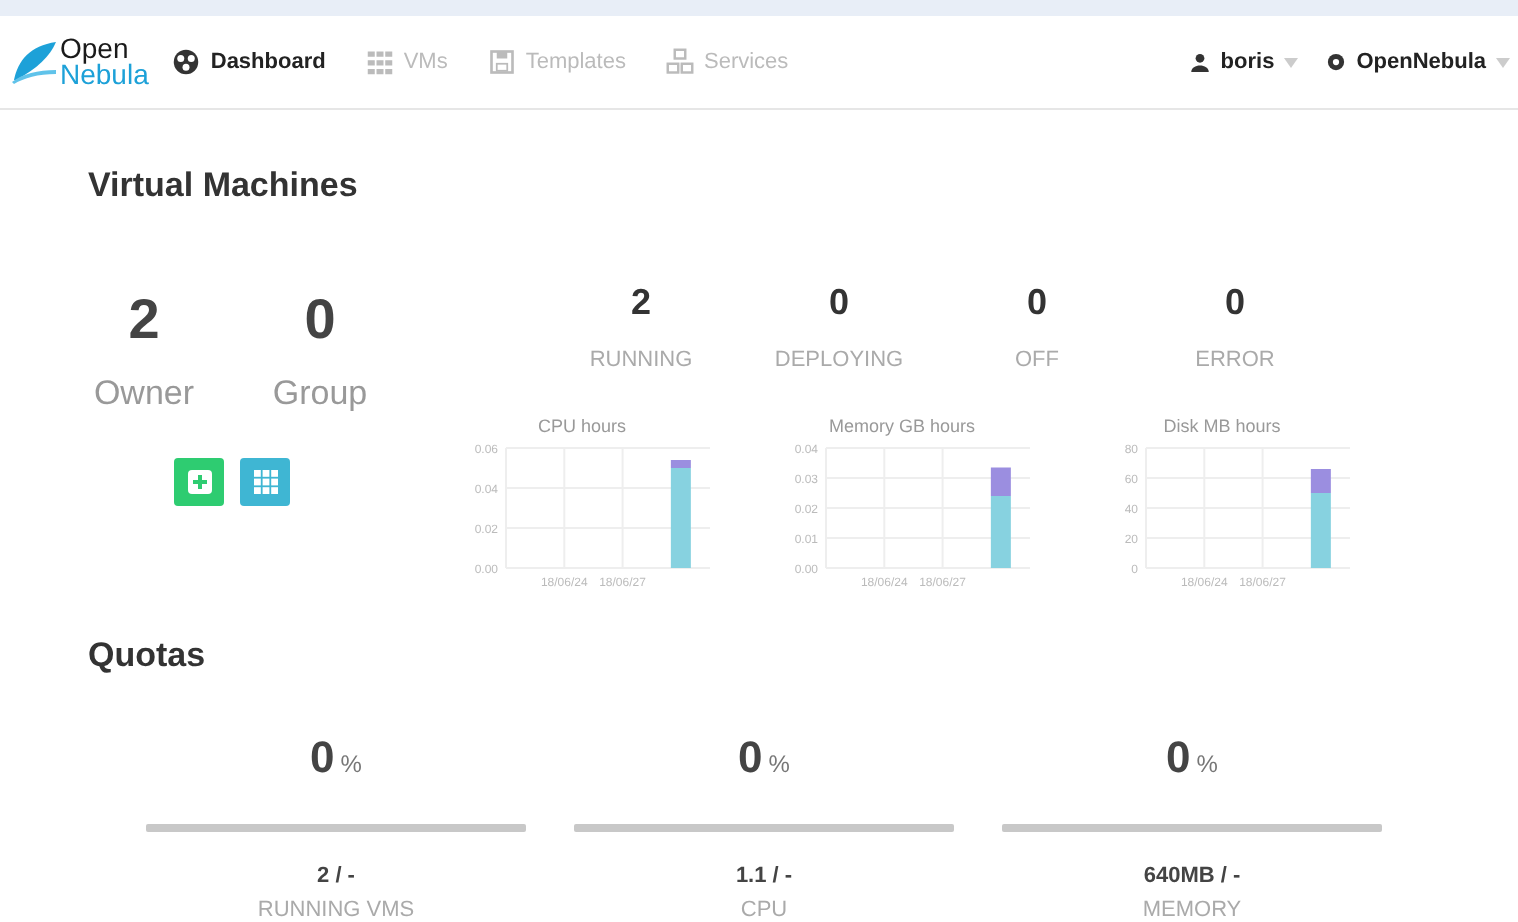 This screenshot has width=1518, height=922. What do you see at coordinates (839, 360) in the screenshot?
I see `state-label: DEPLOYING` at bounding box center [839, 360].